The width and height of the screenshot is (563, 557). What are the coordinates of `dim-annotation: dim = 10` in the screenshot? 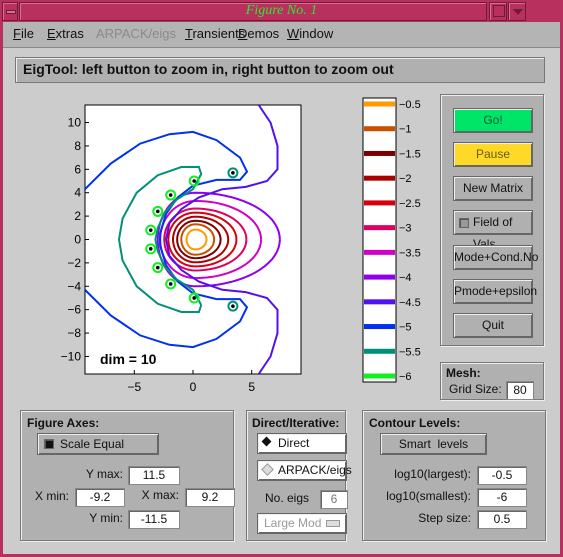 It's located at (128, 359).